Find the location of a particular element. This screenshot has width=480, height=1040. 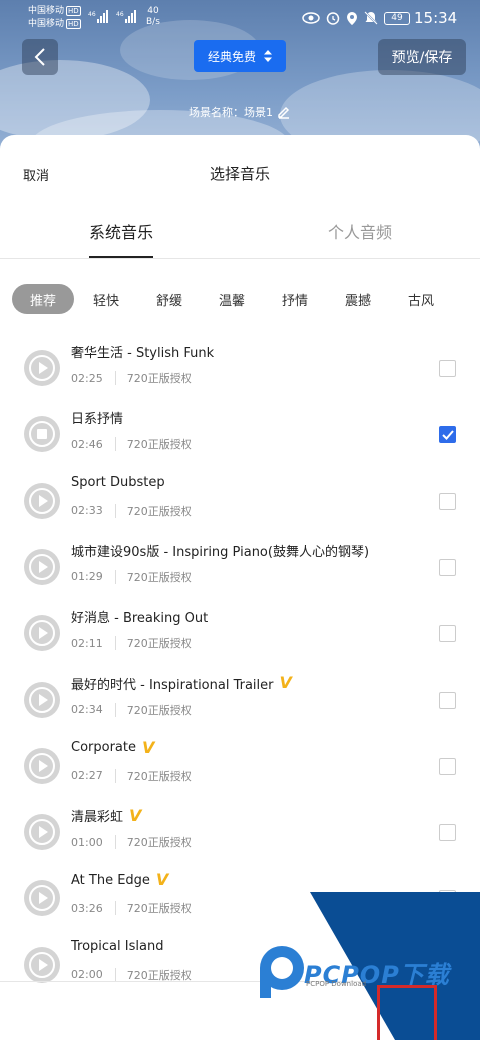

song-title: 日系抒情 is located at coordinates (97, 420).